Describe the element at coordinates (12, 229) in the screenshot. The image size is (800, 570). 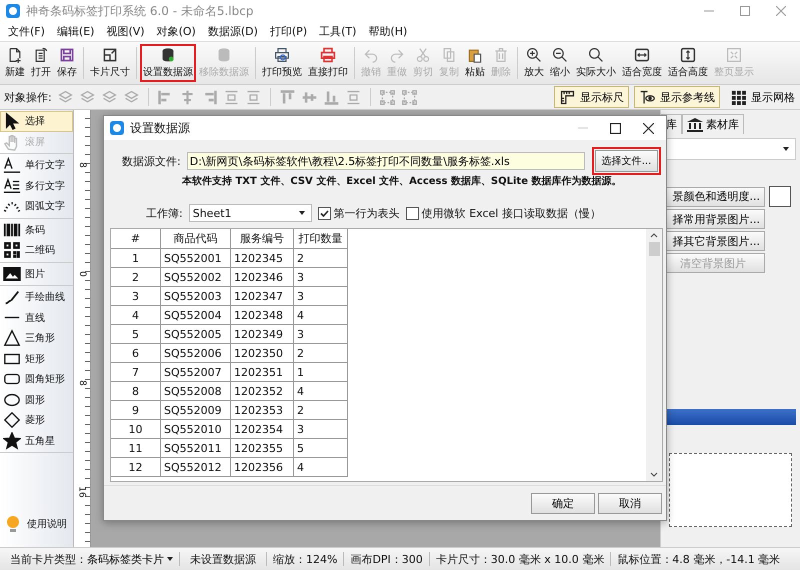
I see `barcode-icon` at that location.